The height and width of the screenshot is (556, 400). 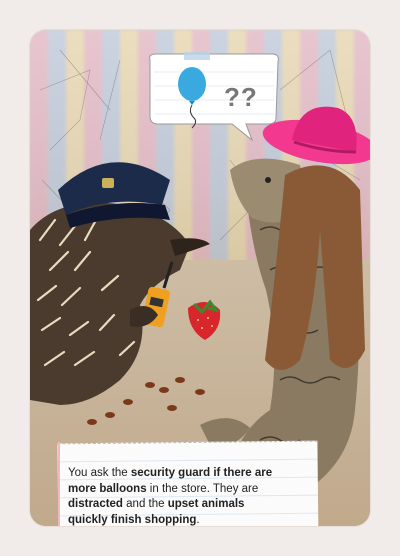 What do you see at coordinates (241, 97) in the screenshot?
I see `speech-bubble-question-marks: ??` at bounding box center [241, 97].